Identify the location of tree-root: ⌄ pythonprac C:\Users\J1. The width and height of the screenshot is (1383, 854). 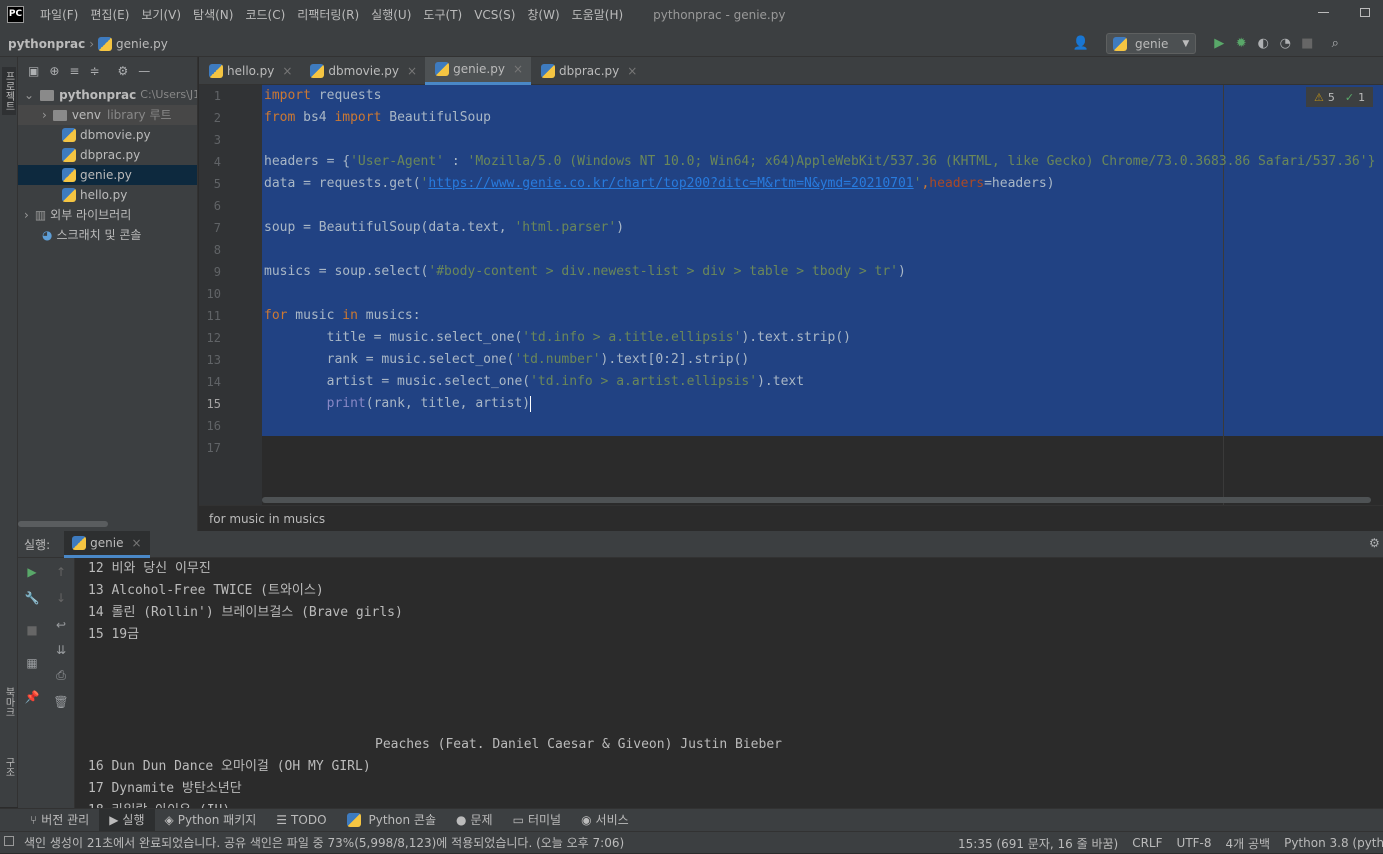
(110, 95).